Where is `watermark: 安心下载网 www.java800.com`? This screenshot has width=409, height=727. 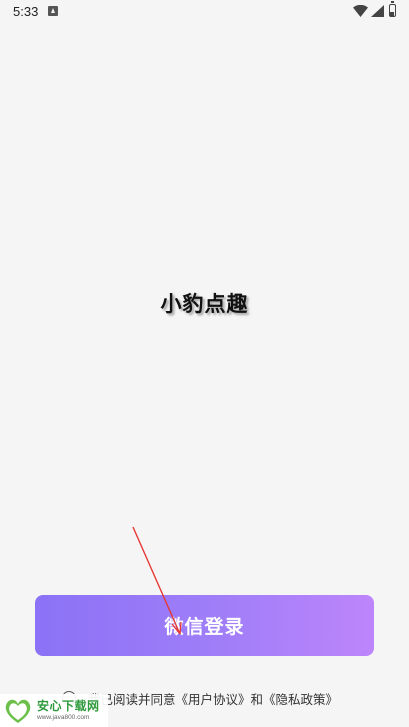
watermark: 安心下载网 www.java800.com is located at coordinates (54, 710).